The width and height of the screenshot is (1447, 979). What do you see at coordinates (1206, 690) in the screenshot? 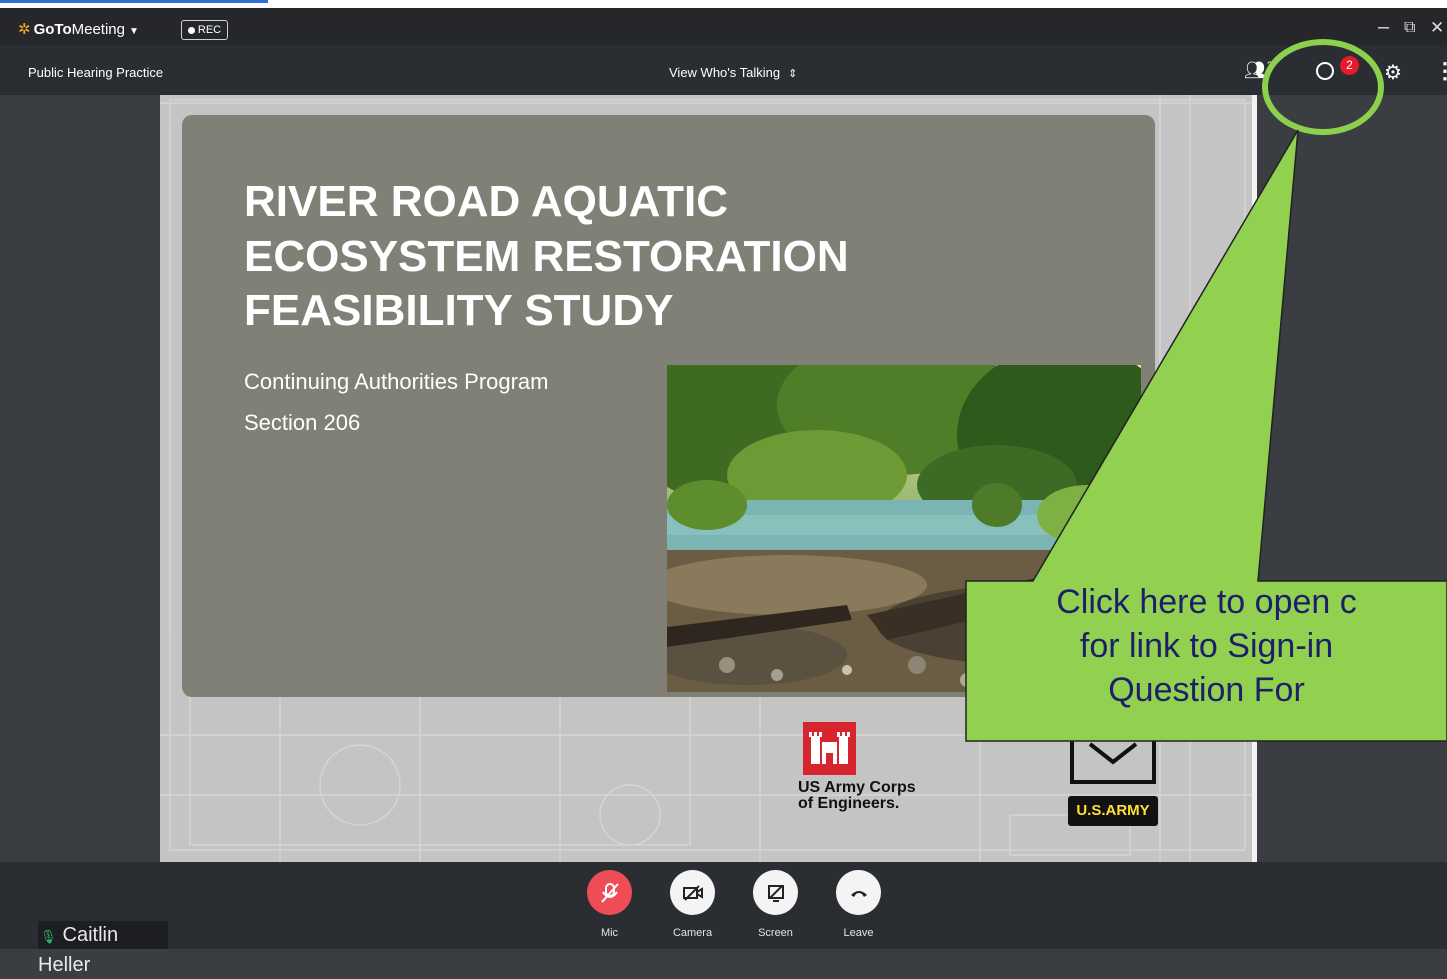
I see `callout-line: Question For` at bounding box center [1206, 690].